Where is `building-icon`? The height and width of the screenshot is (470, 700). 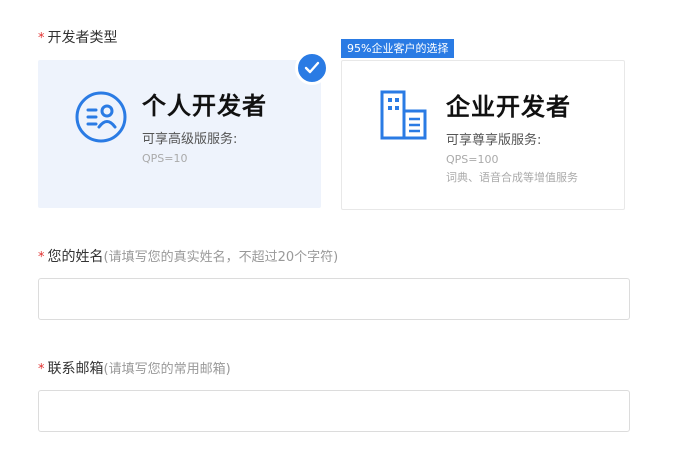 building-icon is located at coordinates (403, 115).